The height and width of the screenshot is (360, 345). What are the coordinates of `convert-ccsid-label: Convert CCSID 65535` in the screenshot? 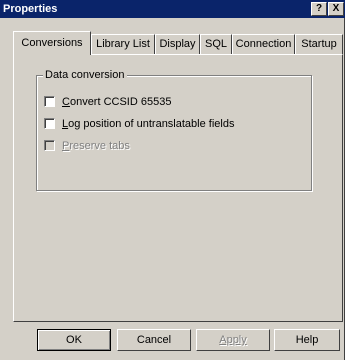 It's located at (116, 102).